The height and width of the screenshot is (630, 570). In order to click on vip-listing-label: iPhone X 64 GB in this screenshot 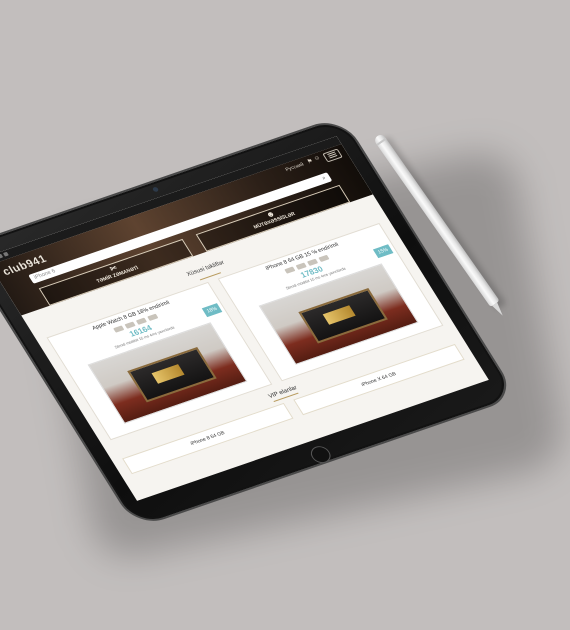, I will do `click(379, 380)`.